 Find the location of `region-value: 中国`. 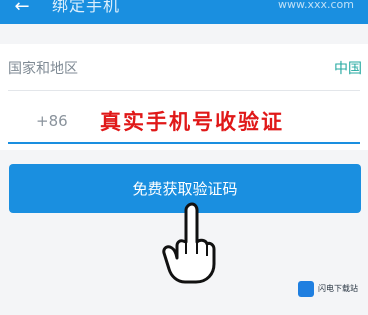

region-value: 中国 is located at coordinates (348, 68).